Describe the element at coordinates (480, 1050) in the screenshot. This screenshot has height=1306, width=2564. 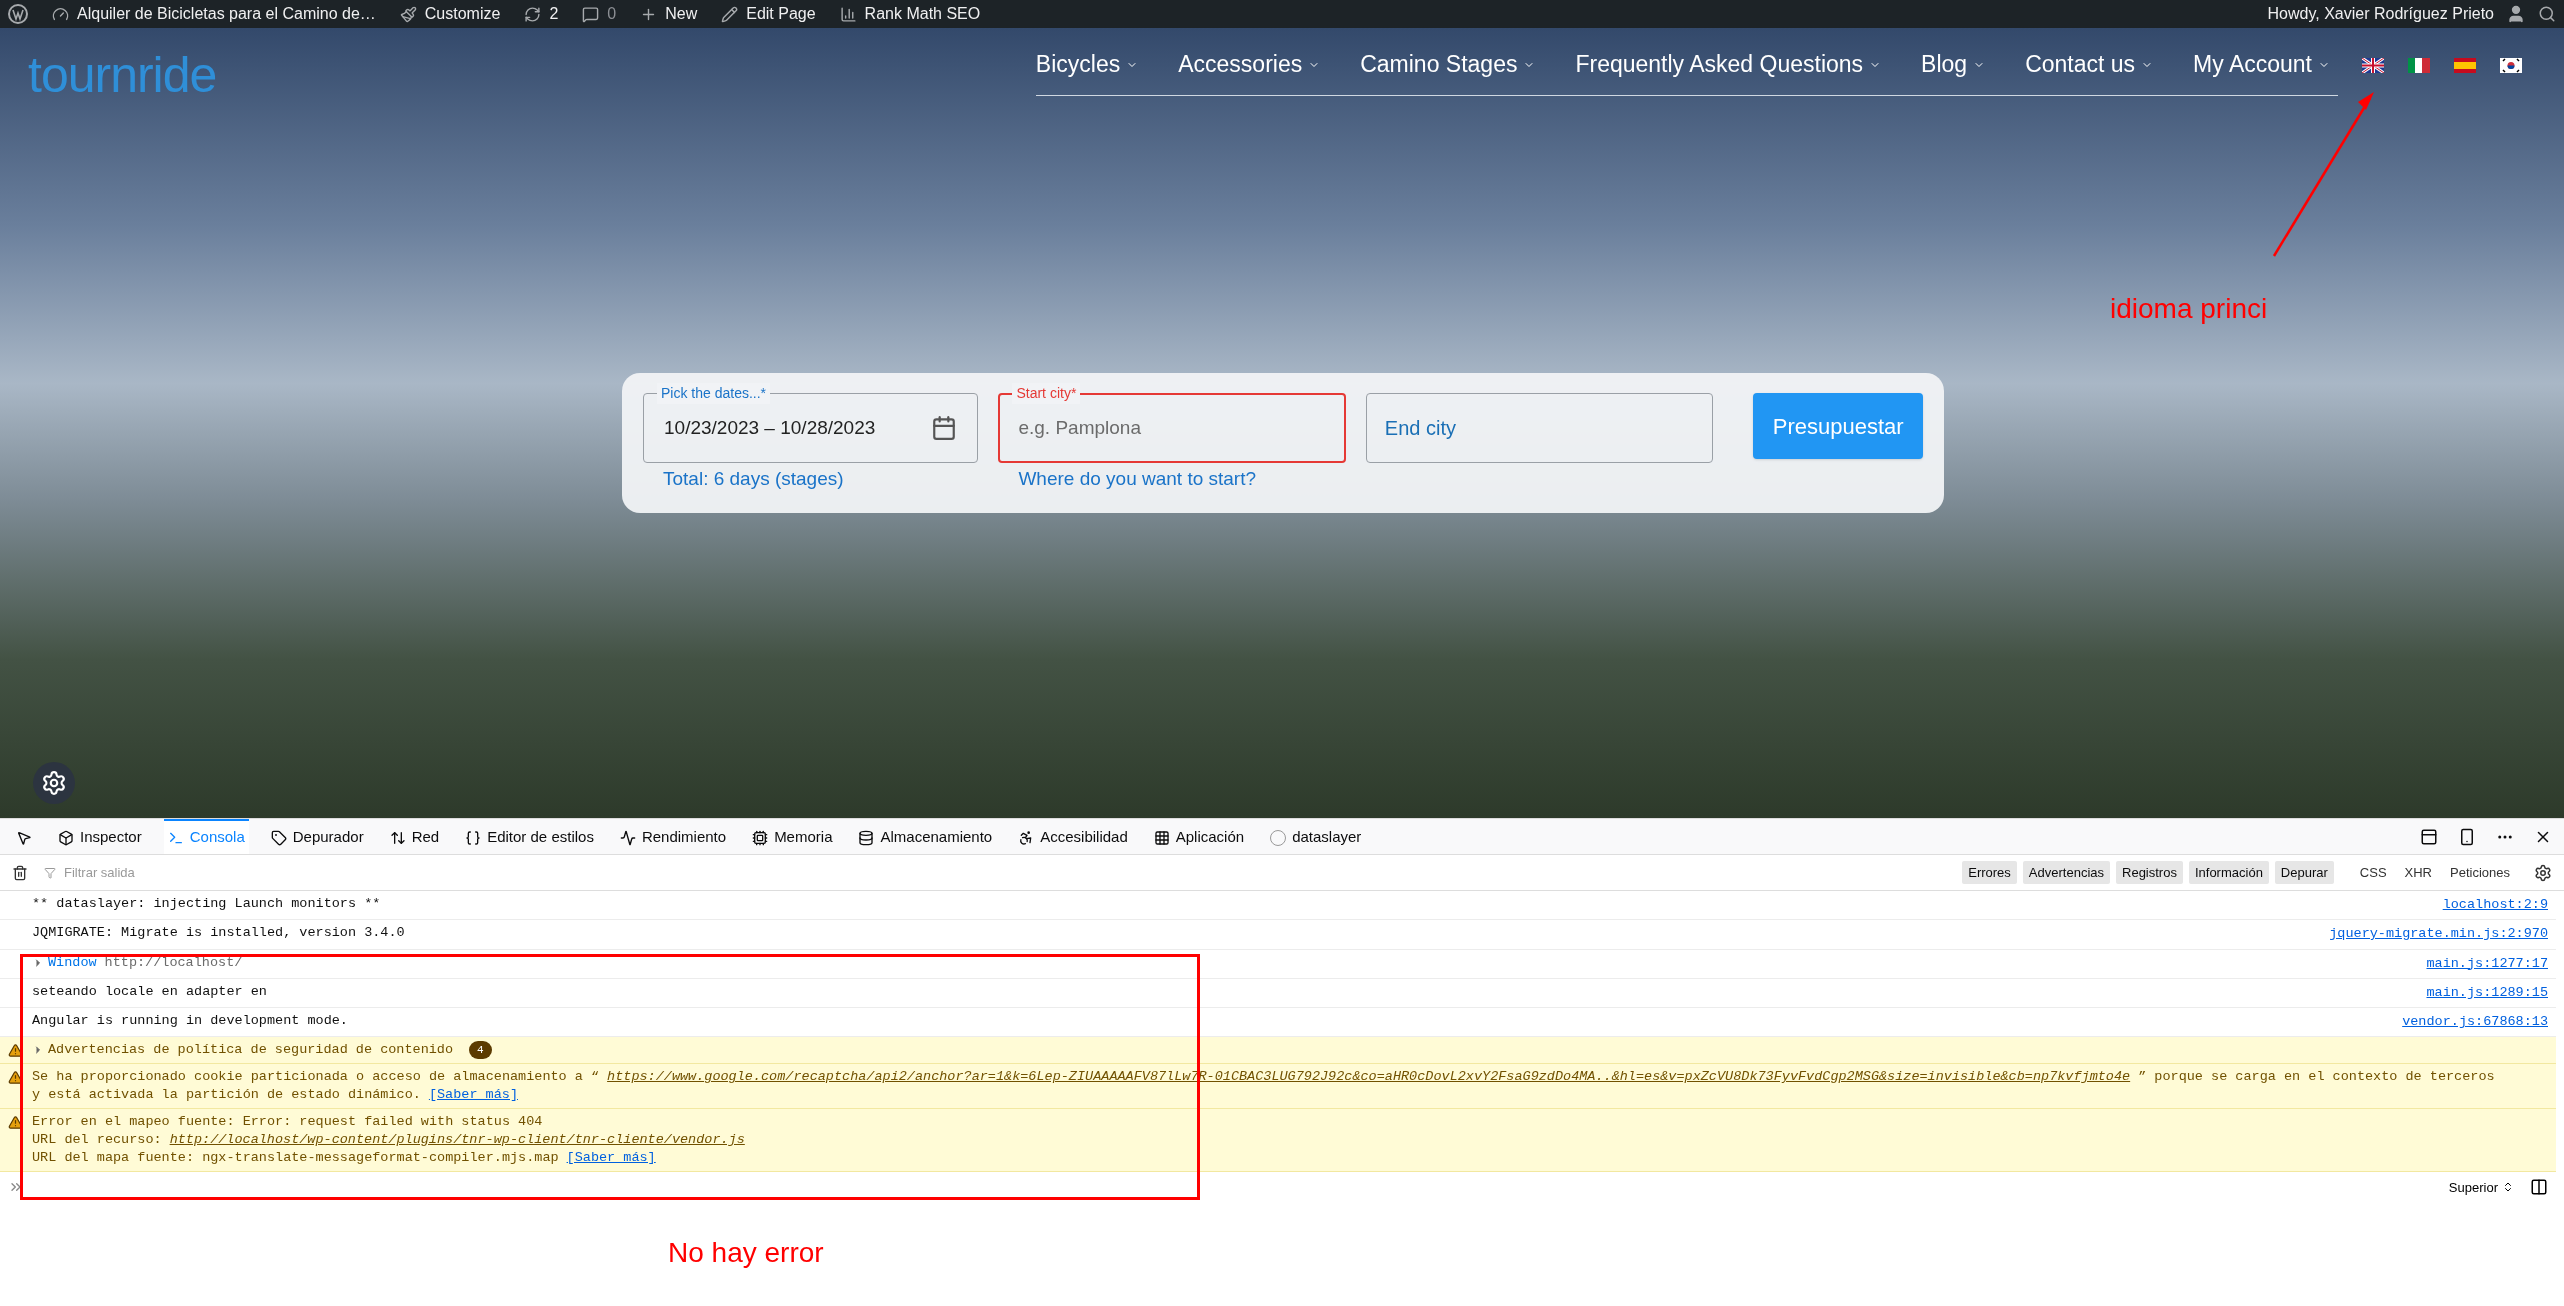
I see `count-badge: 4` at that location.